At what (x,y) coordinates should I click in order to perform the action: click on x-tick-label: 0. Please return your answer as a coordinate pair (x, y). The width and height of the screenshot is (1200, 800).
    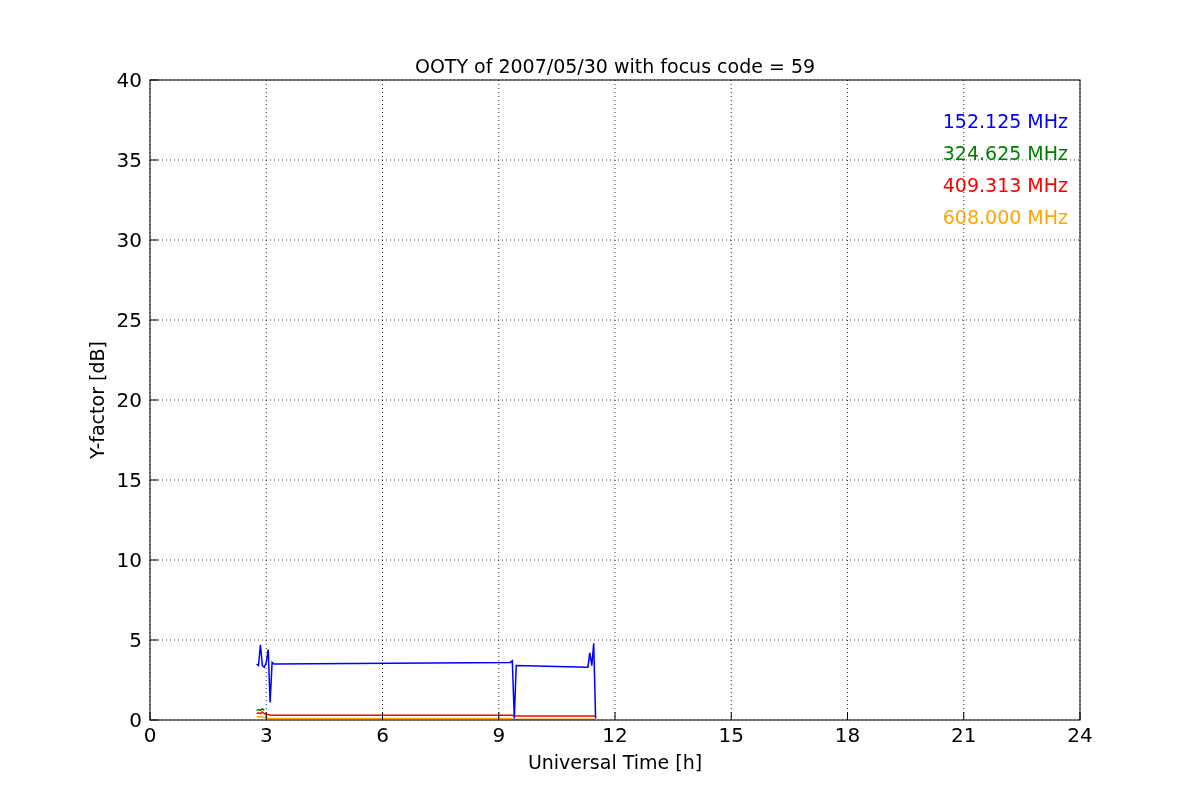
    Looking at the image, I should click on (150, 735).